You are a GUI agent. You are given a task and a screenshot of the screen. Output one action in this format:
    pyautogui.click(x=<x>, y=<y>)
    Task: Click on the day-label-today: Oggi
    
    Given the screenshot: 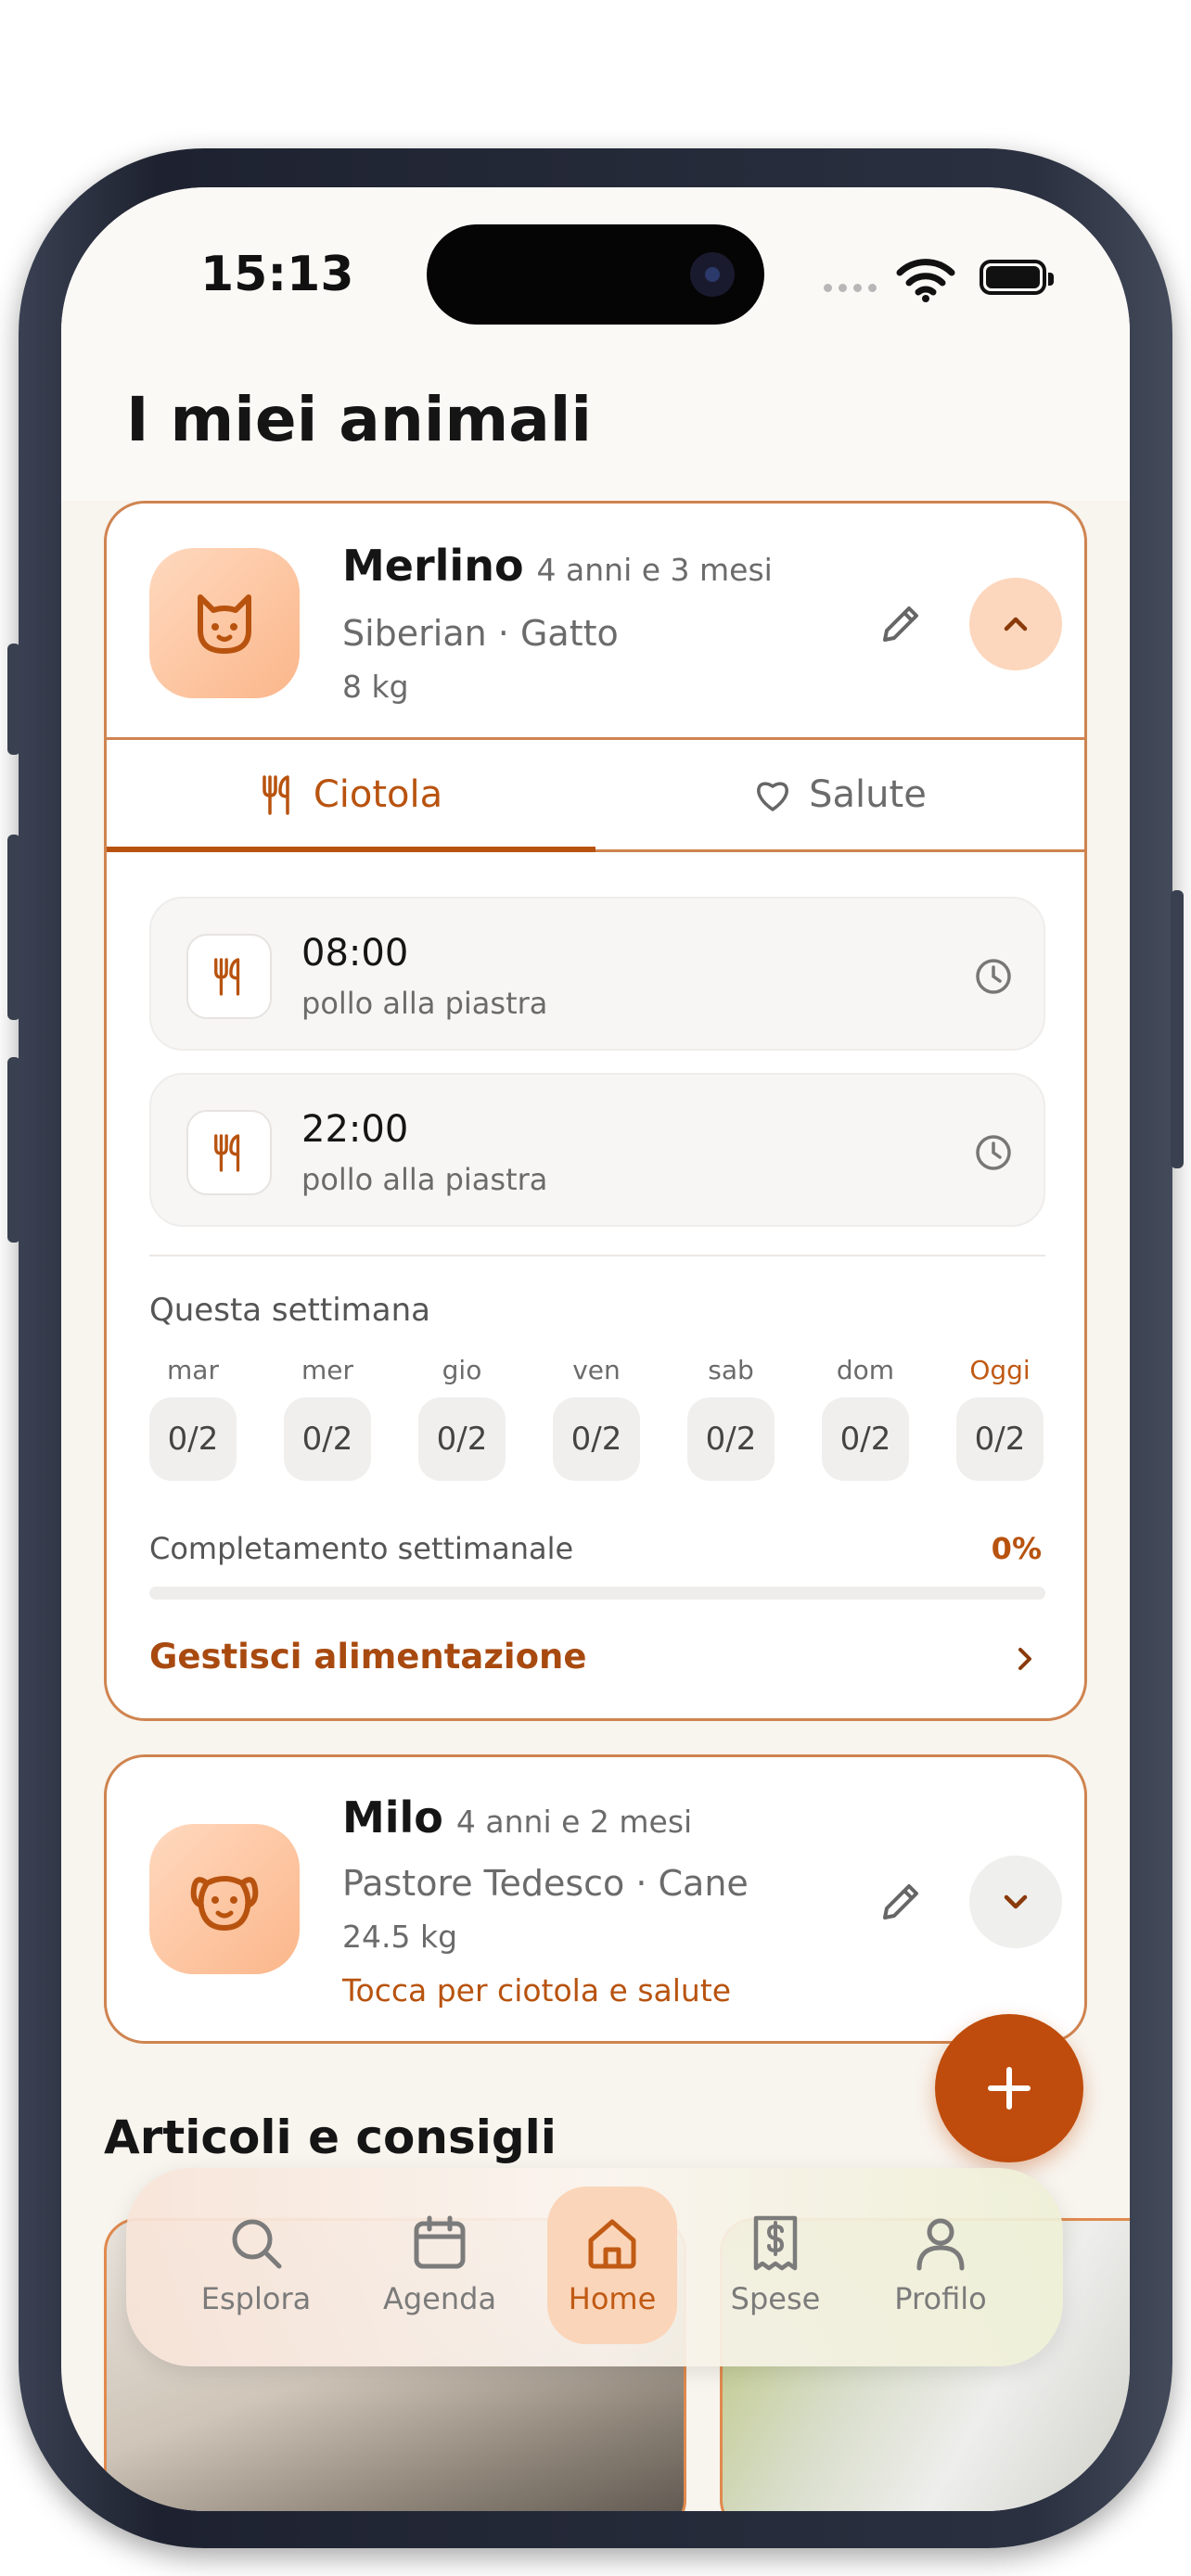 What is the action you would take?
    pyautogui.click(x=1000, y=1370)
    